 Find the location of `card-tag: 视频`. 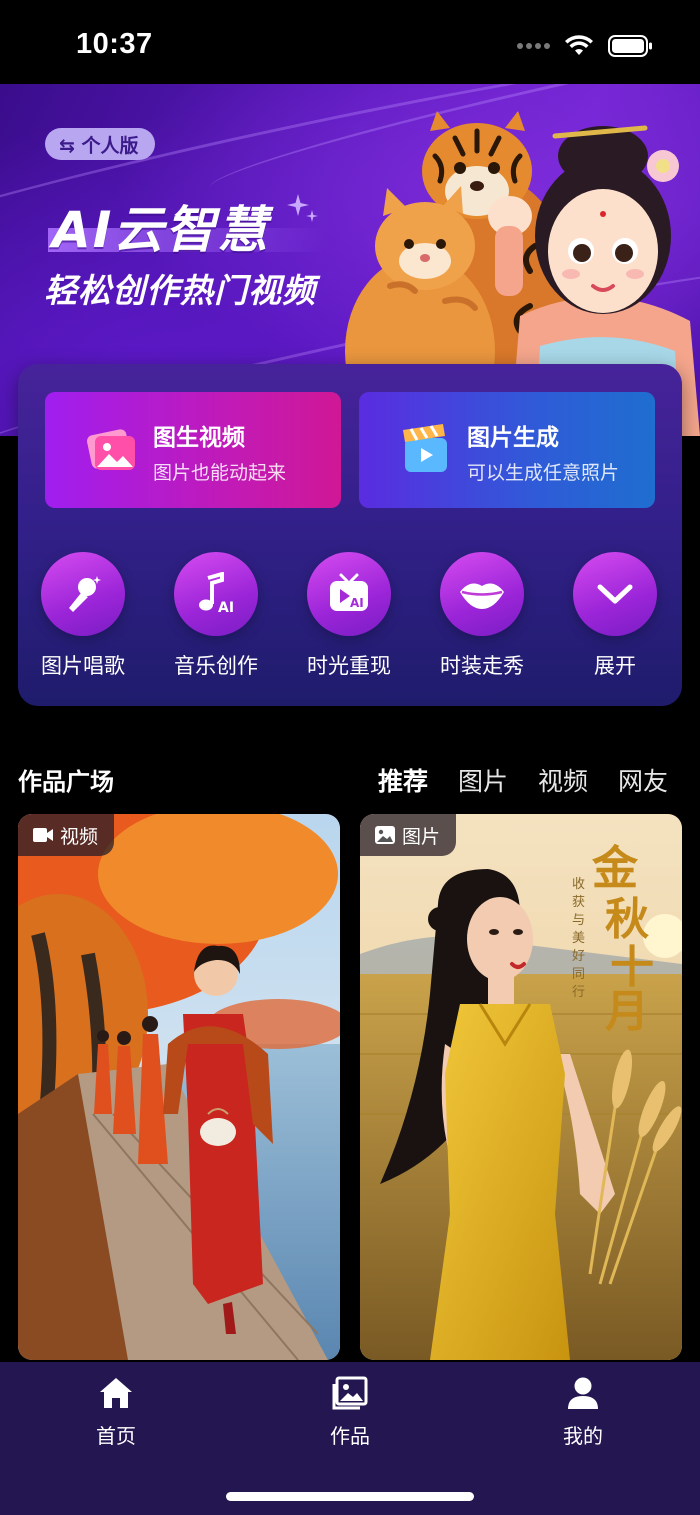

card-tag: 视频 is located at coordinates (66, 835).